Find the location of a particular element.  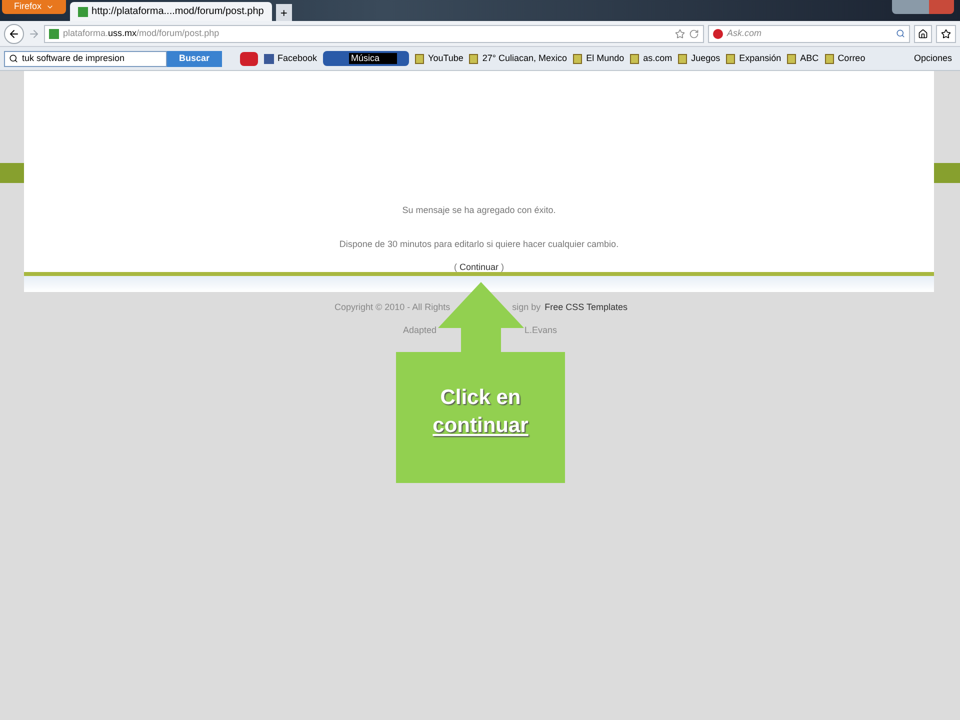

toolbar-search-field: tuk software de impresion is located at coordinates (85, 58).